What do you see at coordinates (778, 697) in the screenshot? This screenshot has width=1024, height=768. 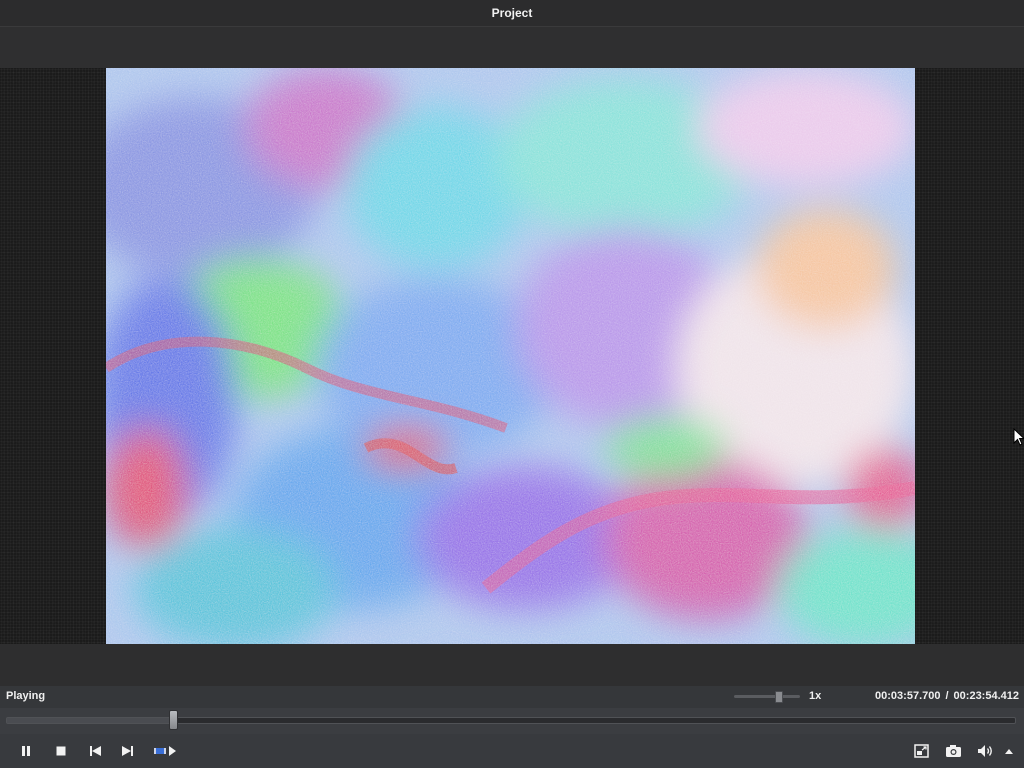 I see `speed-slider-handle` at bounding box center [778, 697].